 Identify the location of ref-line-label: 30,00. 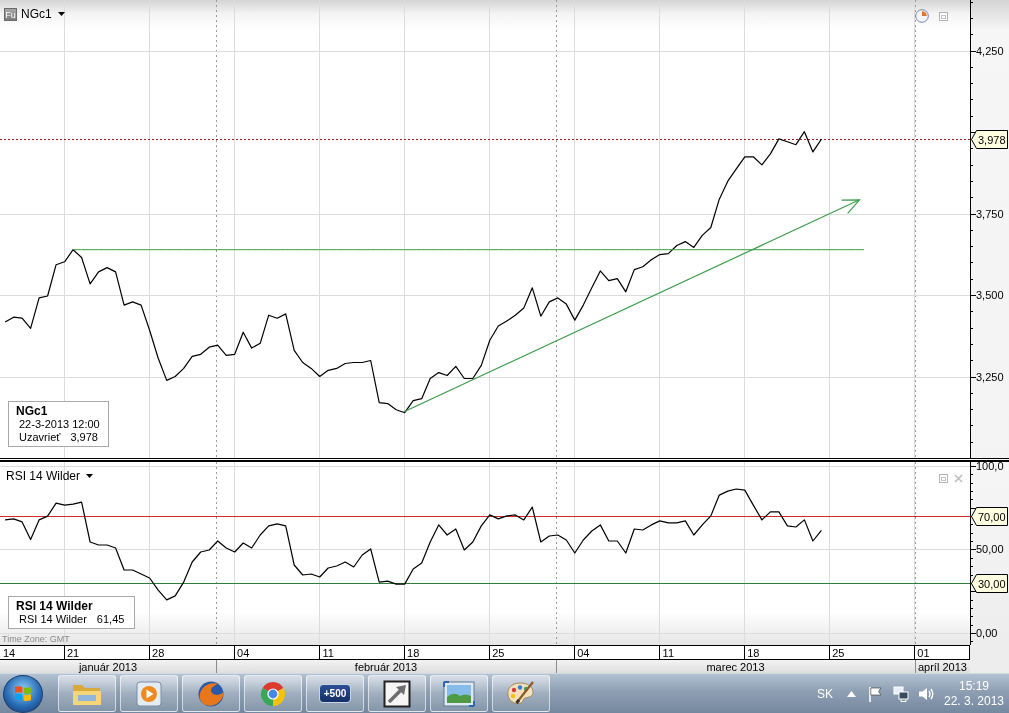
(992, 583).